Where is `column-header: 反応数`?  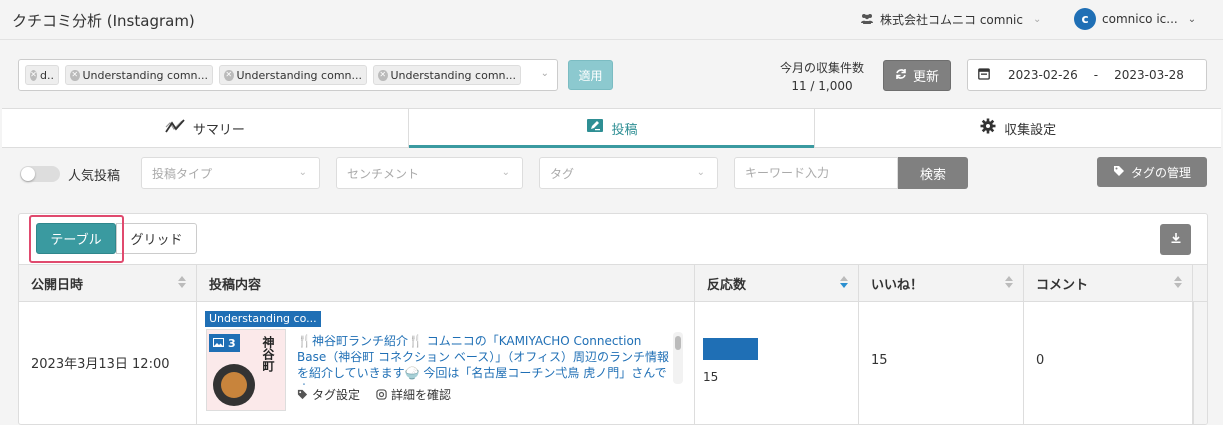 column-header: 反応数 is located at coordinates (777, 283).